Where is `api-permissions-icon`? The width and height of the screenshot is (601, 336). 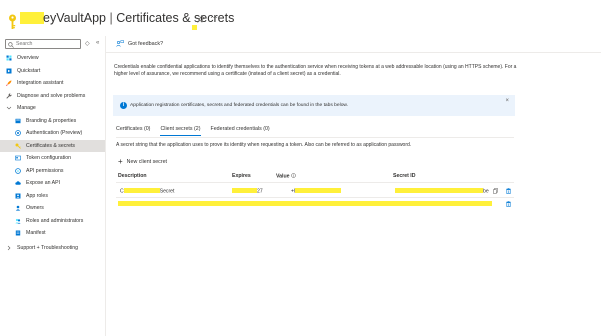 api-permissions-icon is located at coordinates (18, 170).